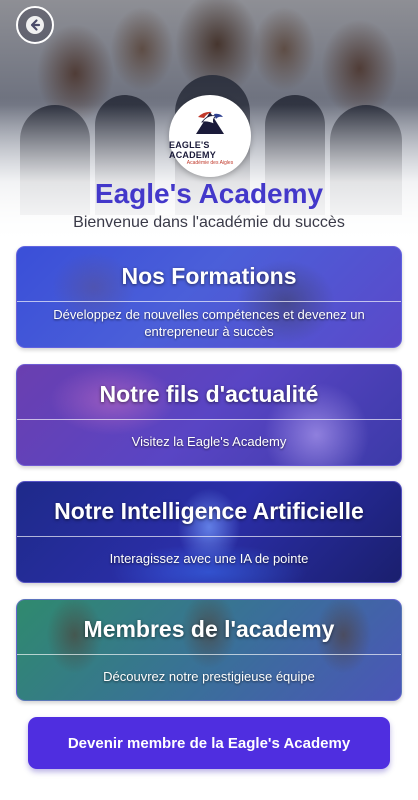 This screenshot has width=418, height=800. I want to click on card-description: Découvrez notre prestigieuse équipe, so click(209, 676).